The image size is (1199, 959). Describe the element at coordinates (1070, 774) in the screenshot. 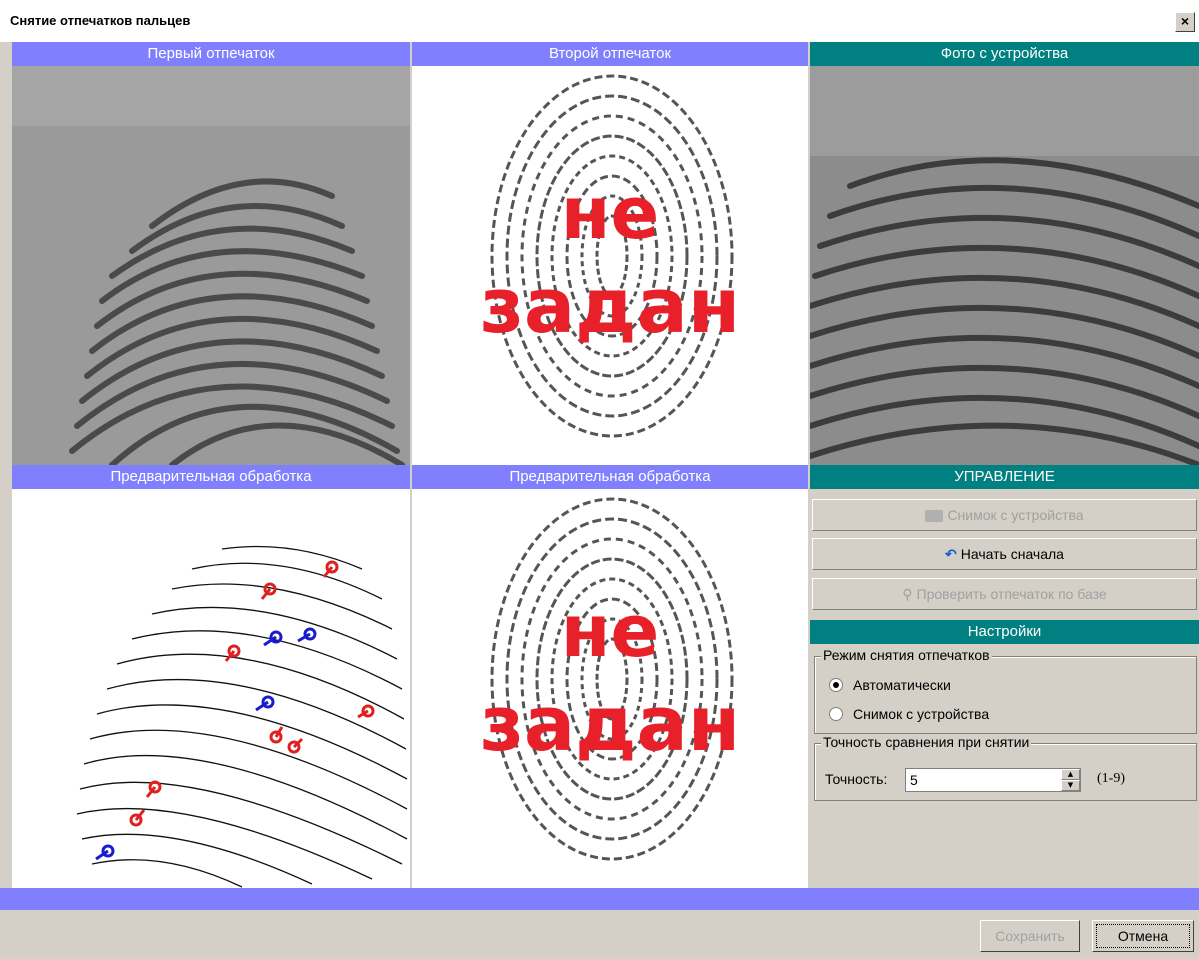

I see `spin-up-icon: ▲` at that location.